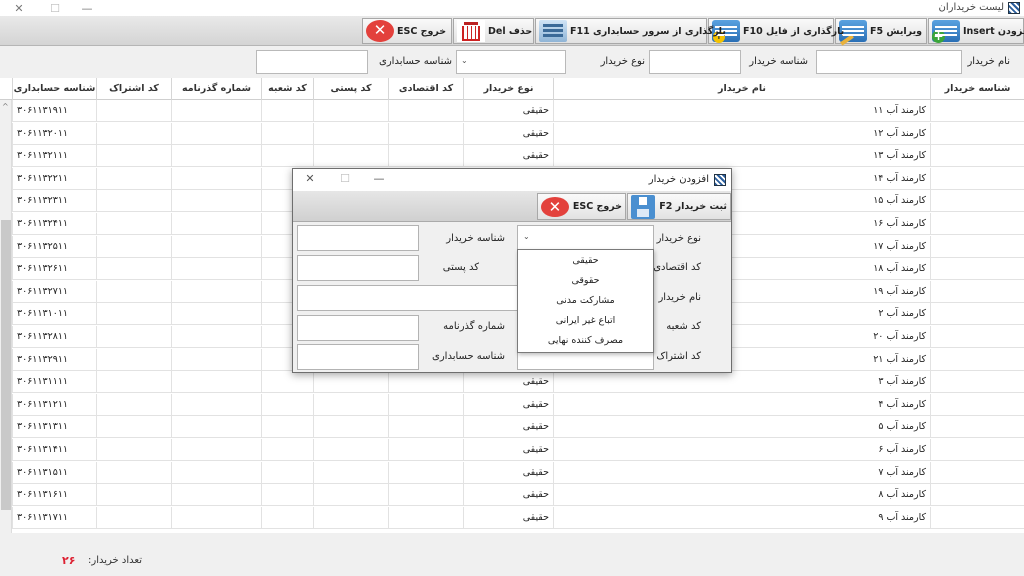 The image size is (1024, 576). I want to click on table-row: کارمند آب ۷ حقیقی ۳۰۶۱۱۳۱۵۱۱, so click(512, 472).